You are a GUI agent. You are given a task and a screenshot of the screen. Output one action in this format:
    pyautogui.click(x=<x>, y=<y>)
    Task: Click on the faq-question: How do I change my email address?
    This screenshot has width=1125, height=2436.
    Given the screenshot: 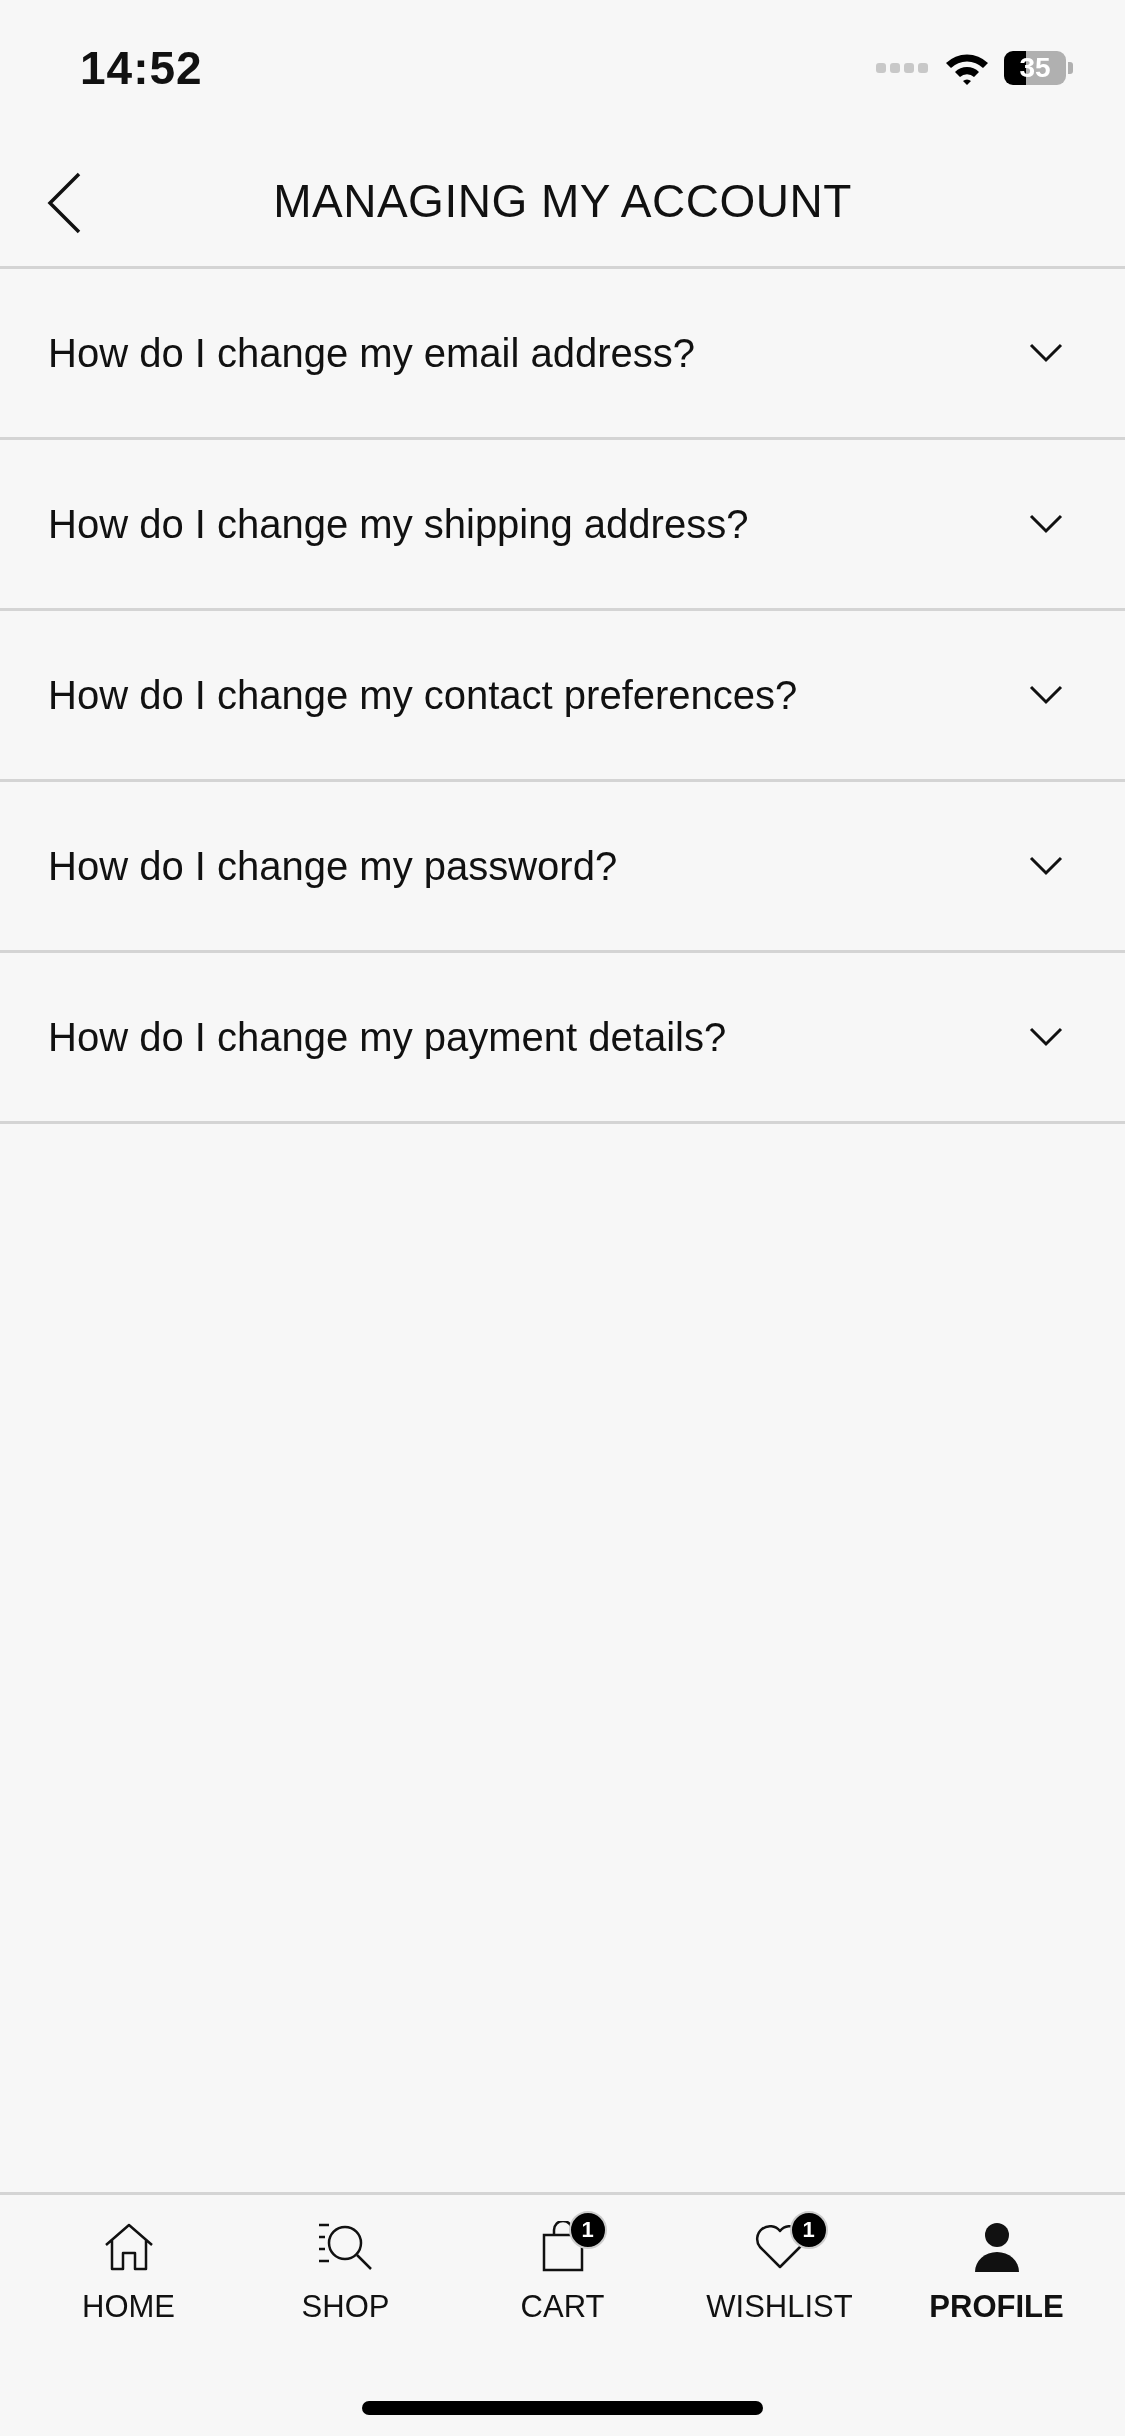 What is the action you would take?
    pyautogui.click(x=371, y=353)
    